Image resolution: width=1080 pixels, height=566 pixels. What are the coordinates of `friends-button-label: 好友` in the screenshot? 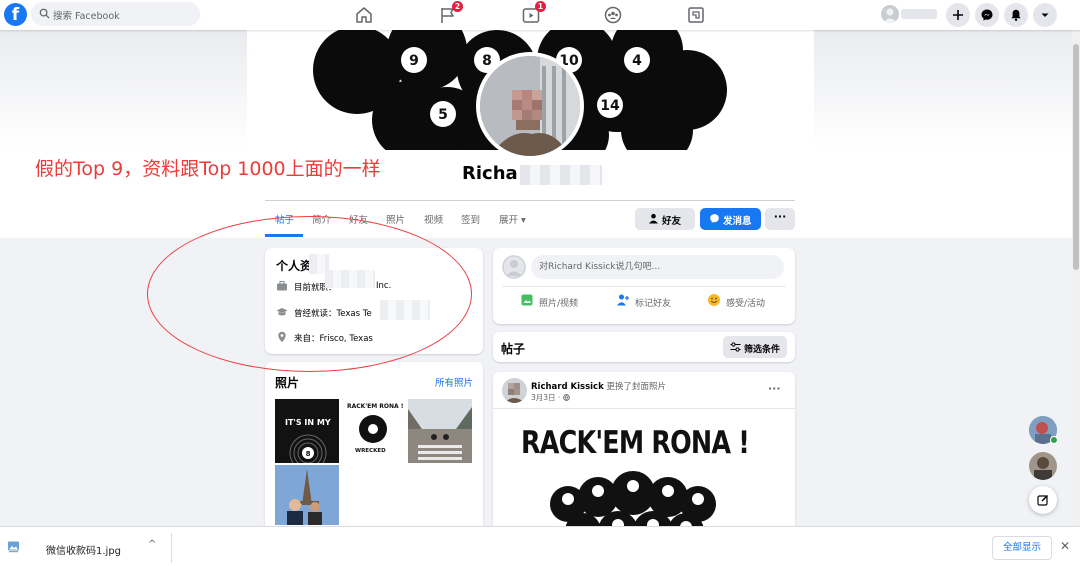 It's located at (672, 221).